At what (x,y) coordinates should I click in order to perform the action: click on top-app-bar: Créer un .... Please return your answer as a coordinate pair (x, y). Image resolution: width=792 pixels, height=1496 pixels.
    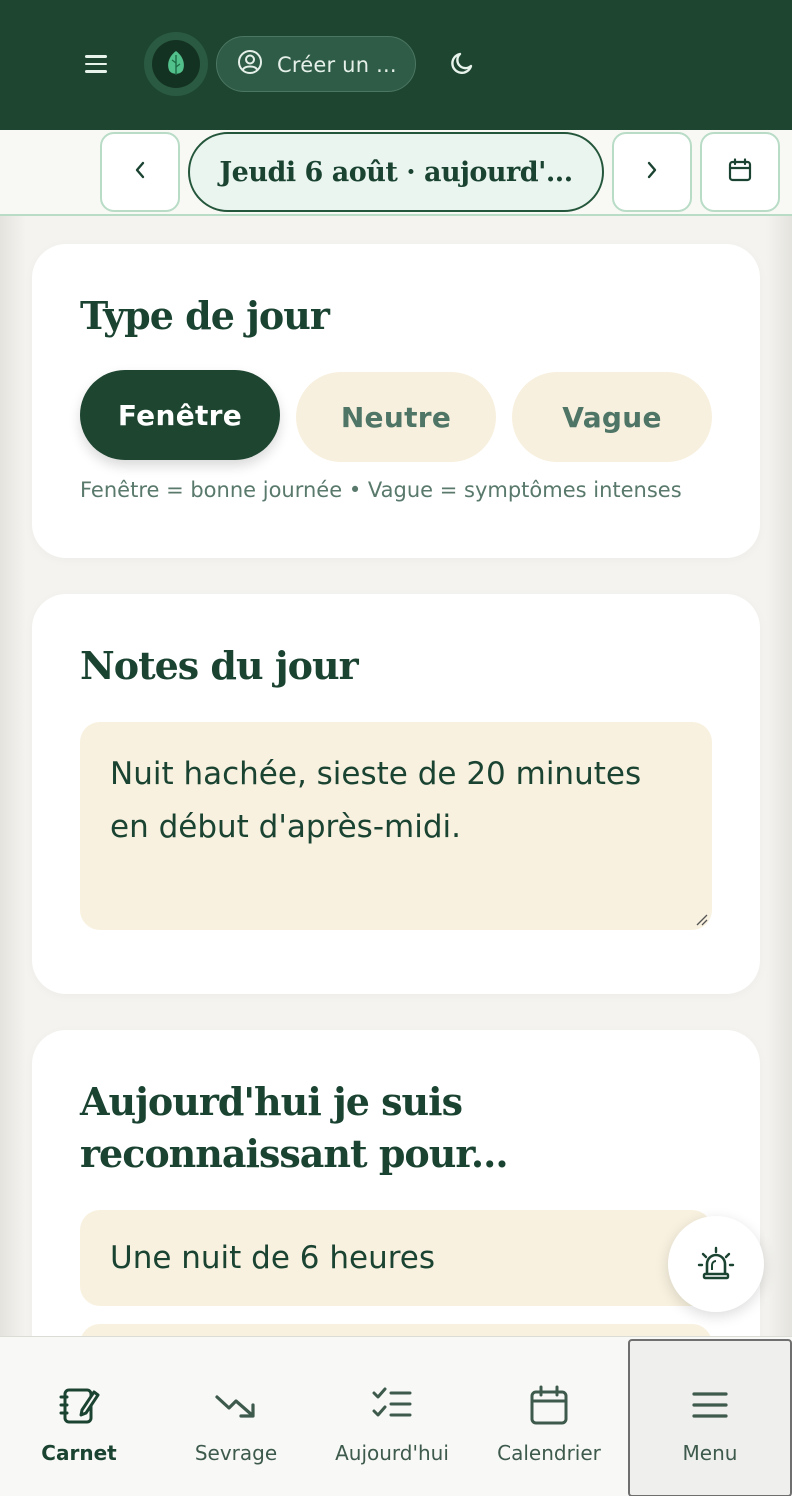
    Looking at the image, I should click on (396, 65).